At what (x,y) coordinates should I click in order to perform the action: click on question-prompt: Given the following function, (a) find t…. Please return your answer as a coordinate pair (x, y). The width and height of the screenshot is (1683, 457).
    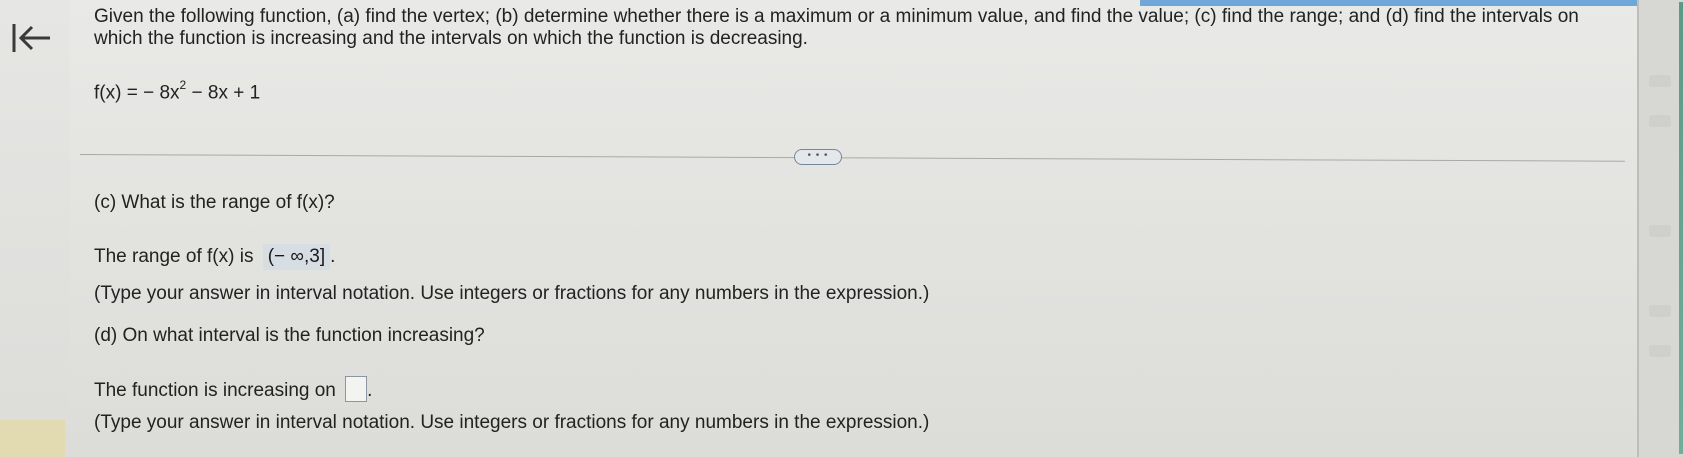
    Looking at the image, I should click on (836, 27).